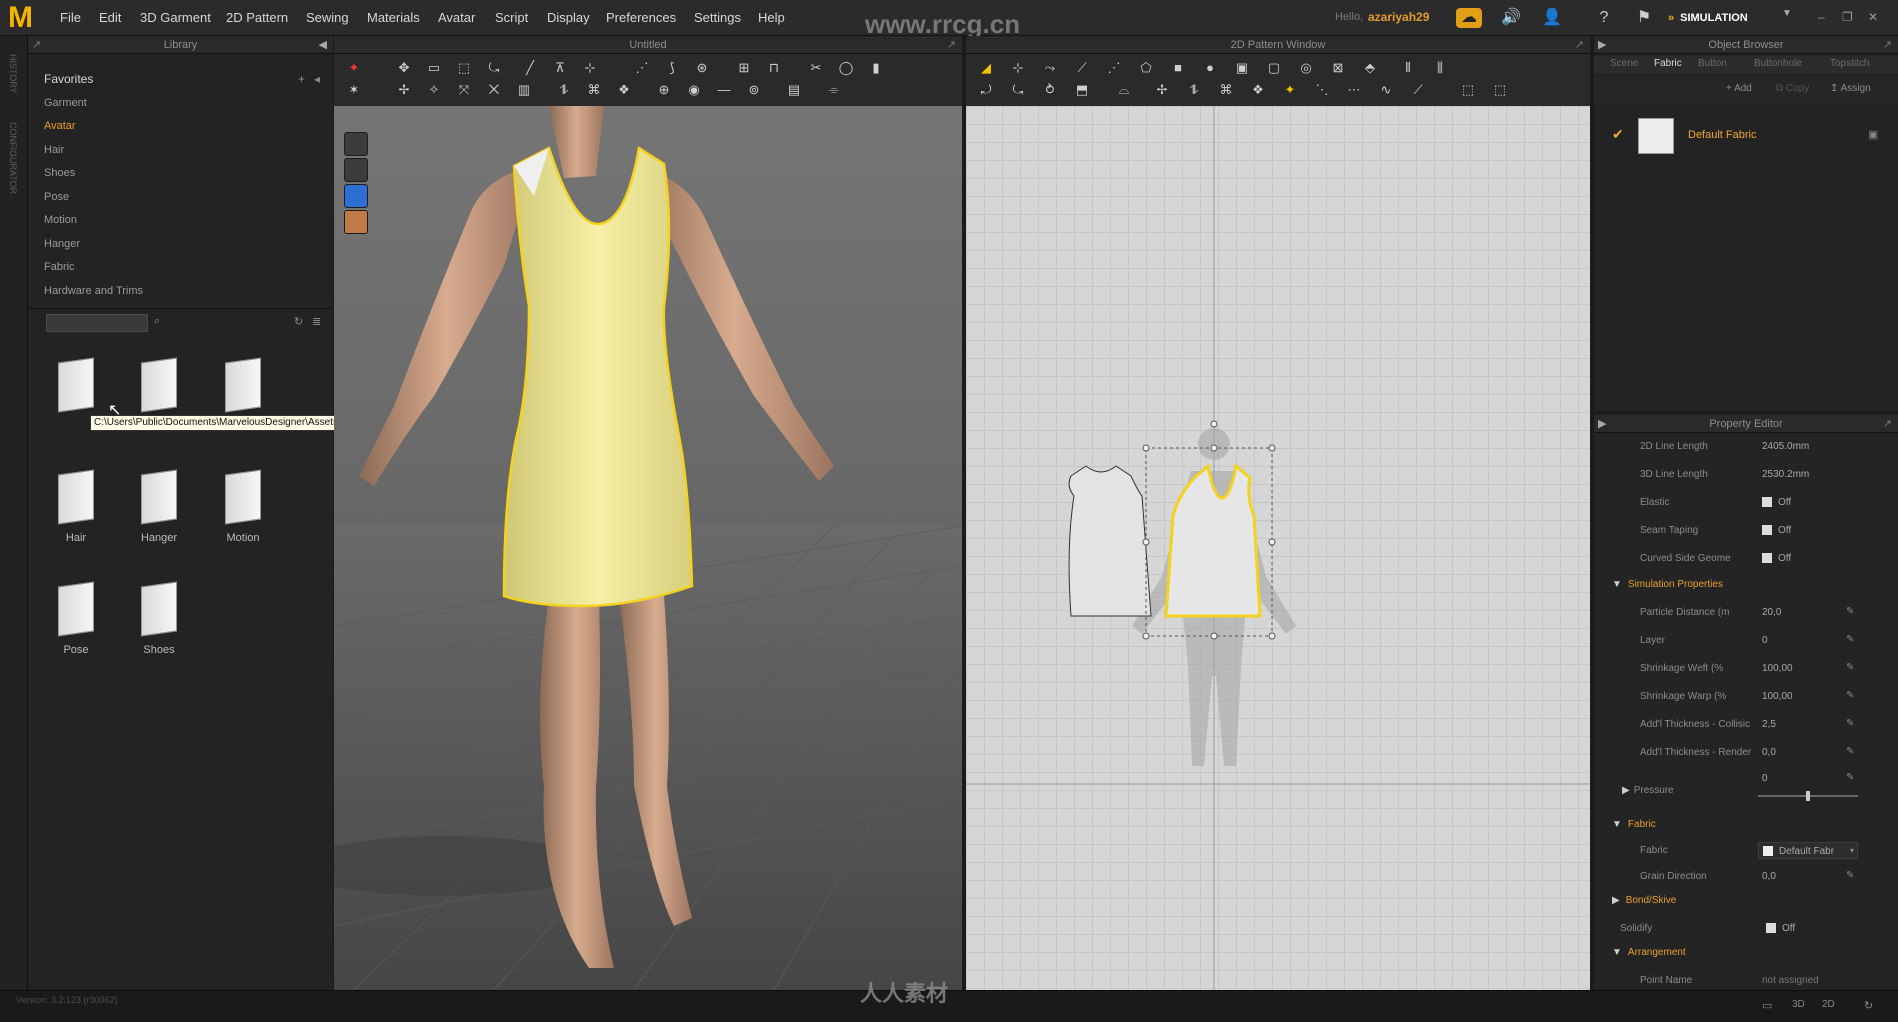 This screenshot has width=1898, height=1022. I want to click on library-item-motion: Motion, so click(184, 221).